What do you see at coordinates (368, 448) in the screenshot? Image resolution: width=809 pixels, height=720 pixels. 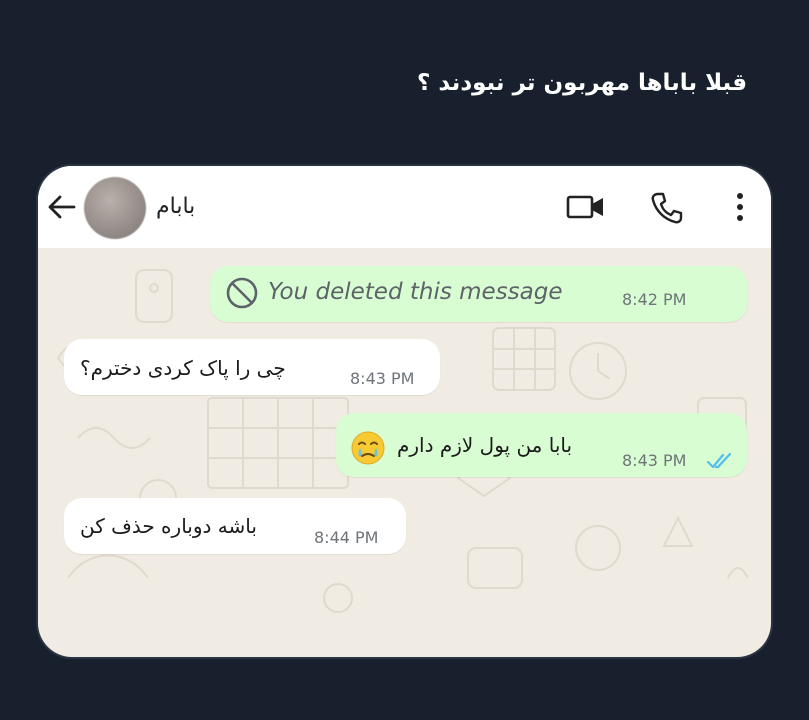 I see `face-holding-back-tears-icon` at bounding box center [368, 448].